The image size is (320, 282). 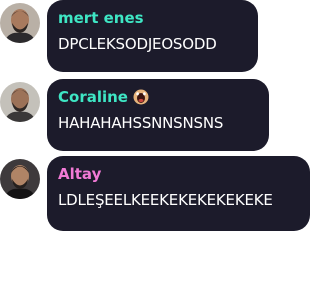 I want to click on author-name-text: Coraline, so click(x=93, y=97).